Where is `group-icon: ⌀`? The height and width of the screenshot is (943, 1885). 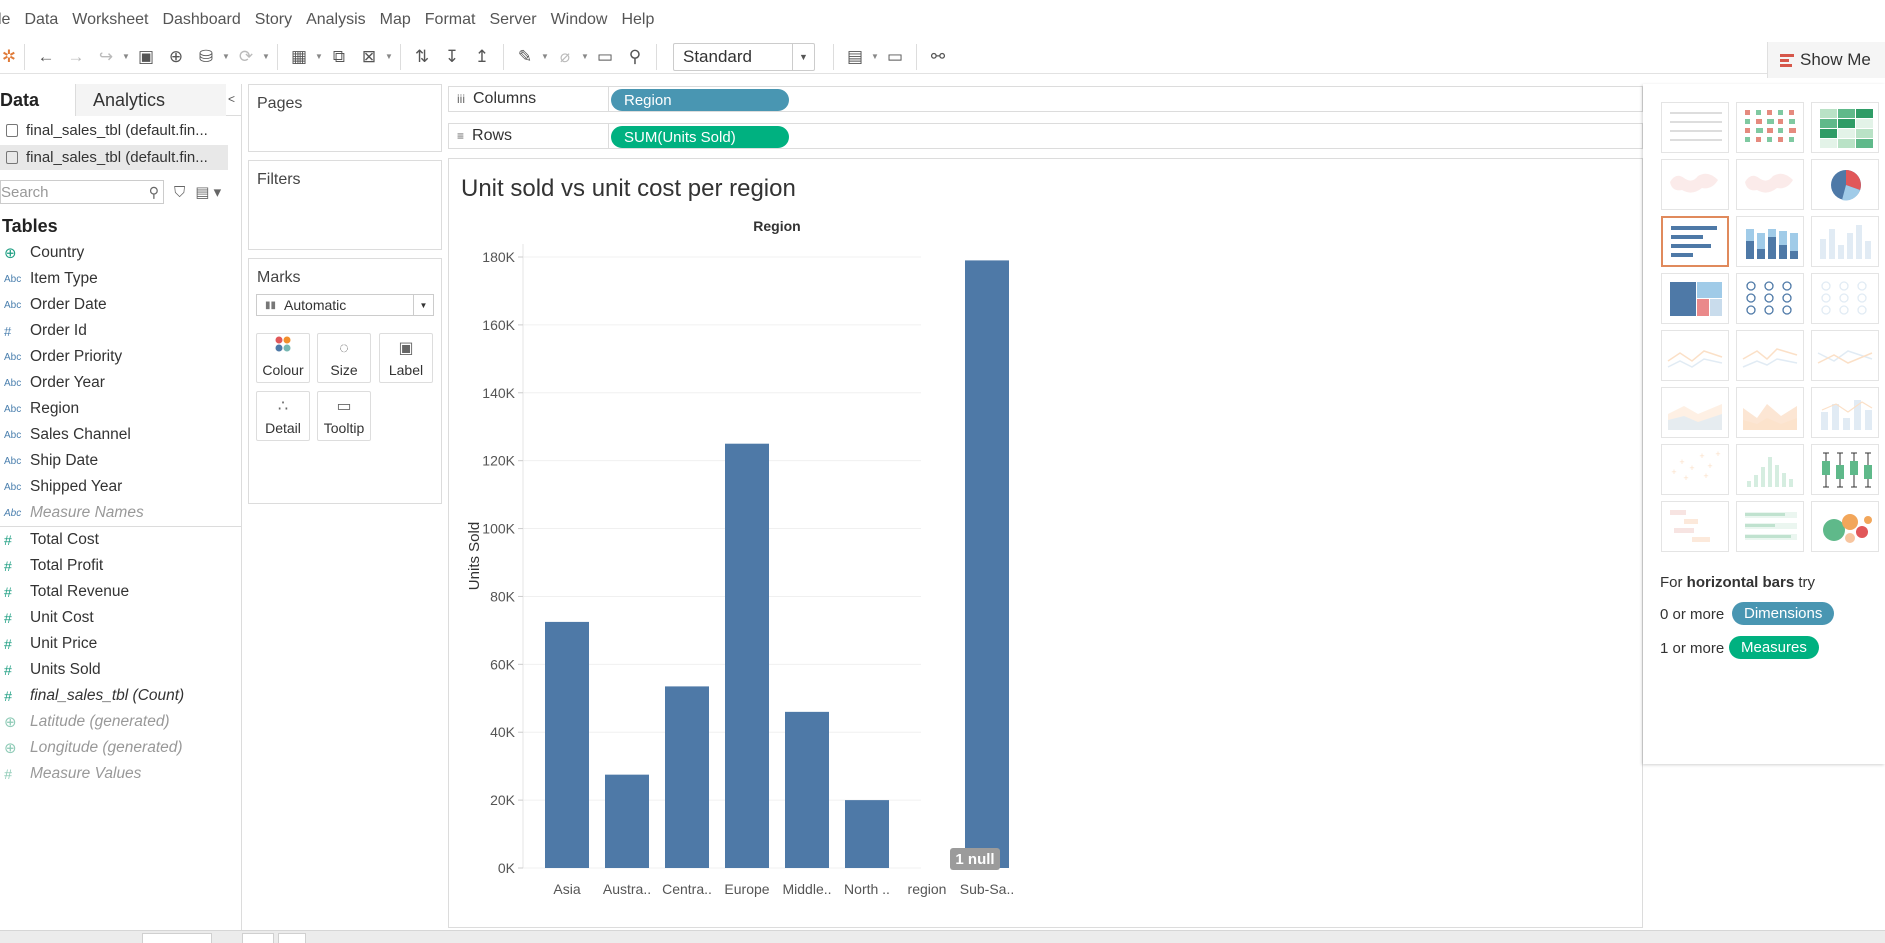 group-icon: ⌀ is located at coordinates (565, 57).